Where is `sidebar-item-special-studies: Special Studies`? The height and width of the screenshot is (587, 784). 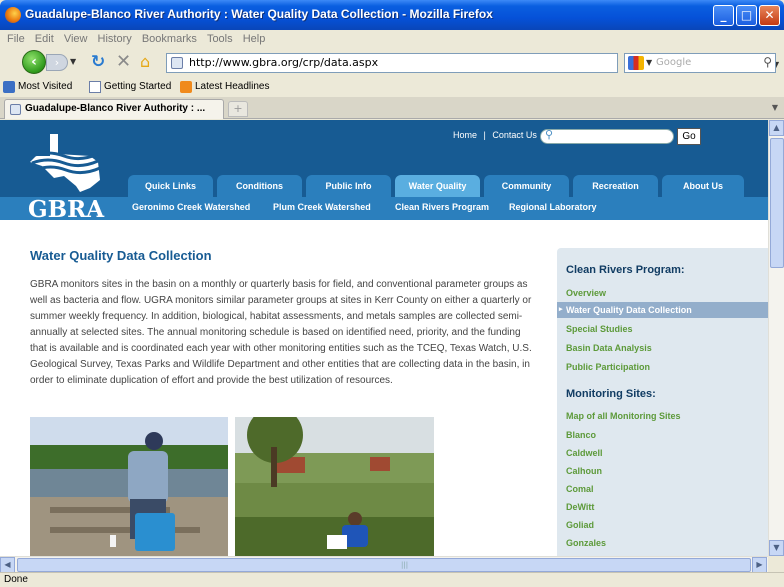 sidebar-item-special-studies: Special Studies is located at coordinates (599, 329).